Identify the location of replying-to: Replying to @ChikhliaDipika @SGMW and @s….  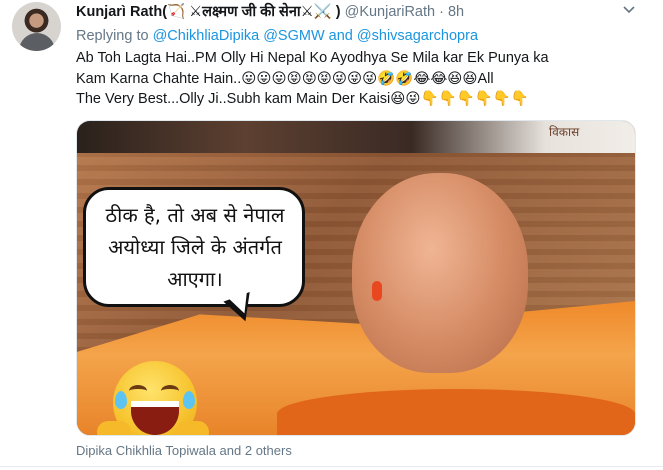
(277, 36).